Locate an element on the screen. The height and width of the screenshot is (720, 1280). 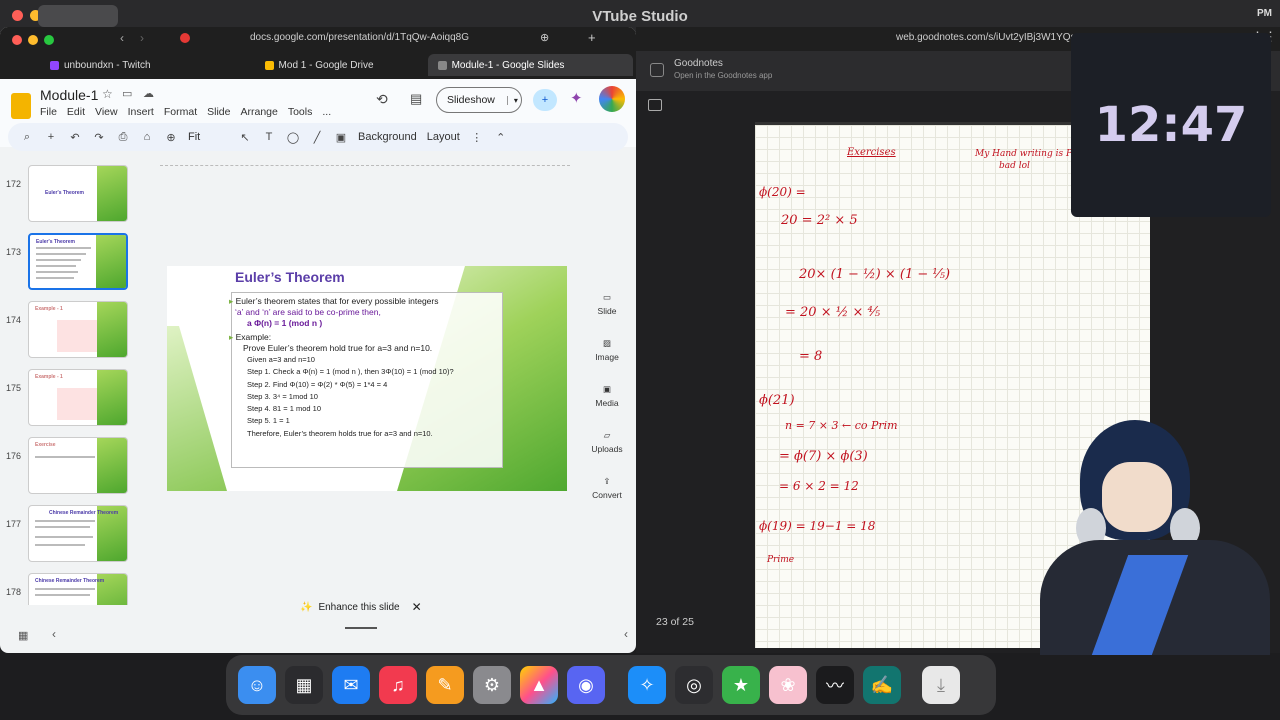
side-panel: ▭ Slide ▨ Image ▣ Media ▱ Uploads ⇪ Convert is located at coordinates (607, 397).